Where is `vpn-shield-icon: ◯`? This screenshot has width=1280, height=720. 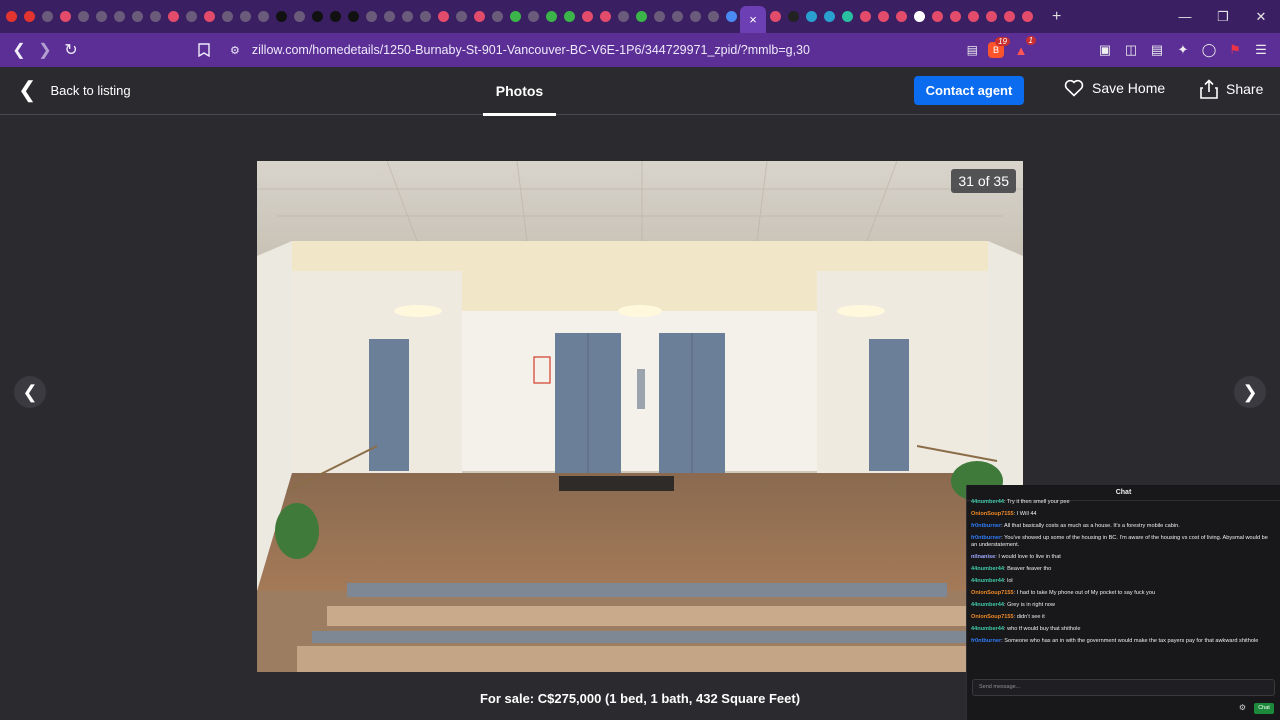 vpn-shield-icon: ◯ is located at coordinates (1209, 50).